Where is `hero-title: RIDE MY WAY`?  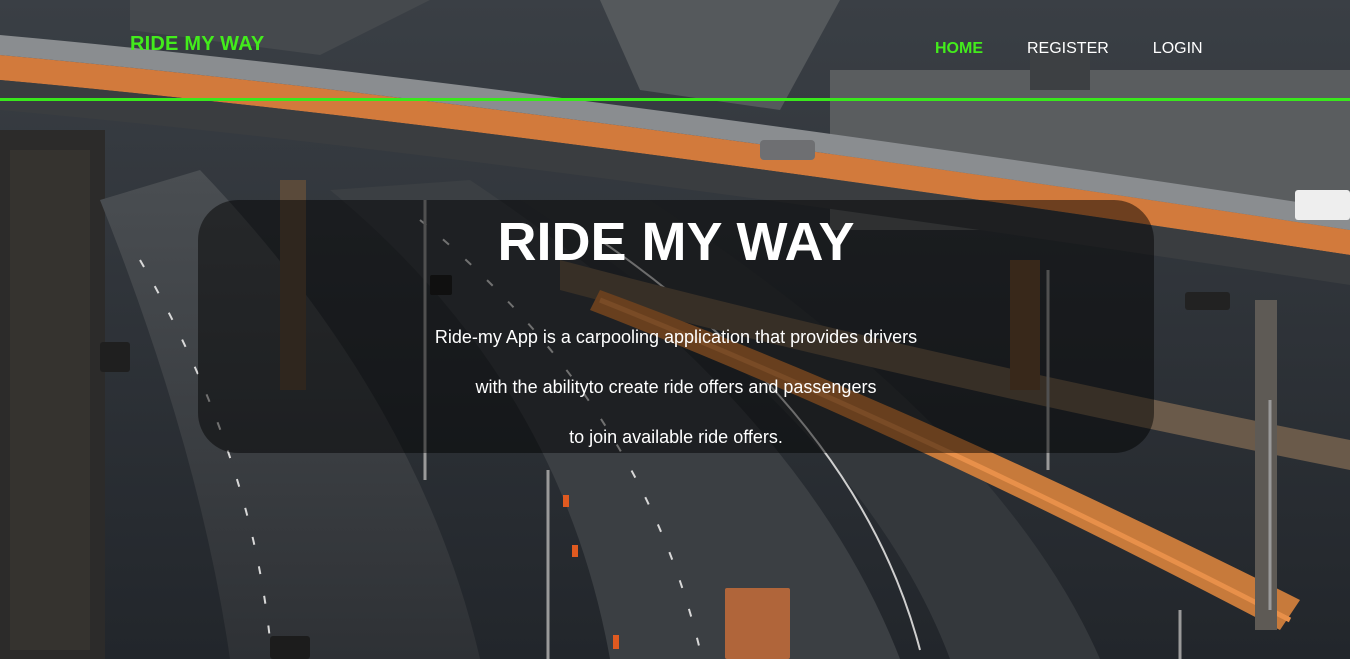 hero-title: RIDE MY WAY is located at coordinates (676, 242).